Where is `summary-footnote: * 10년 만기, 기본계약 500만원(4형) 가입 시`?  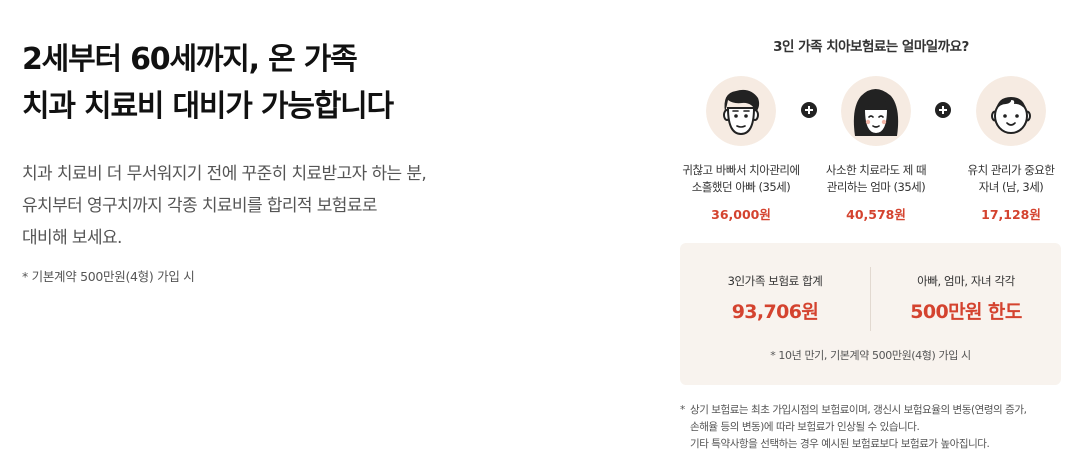 summary-footnote: * 10년 만기, 기본계약 500만원(4형) 가입 시 is located at coordinates (870, 355).